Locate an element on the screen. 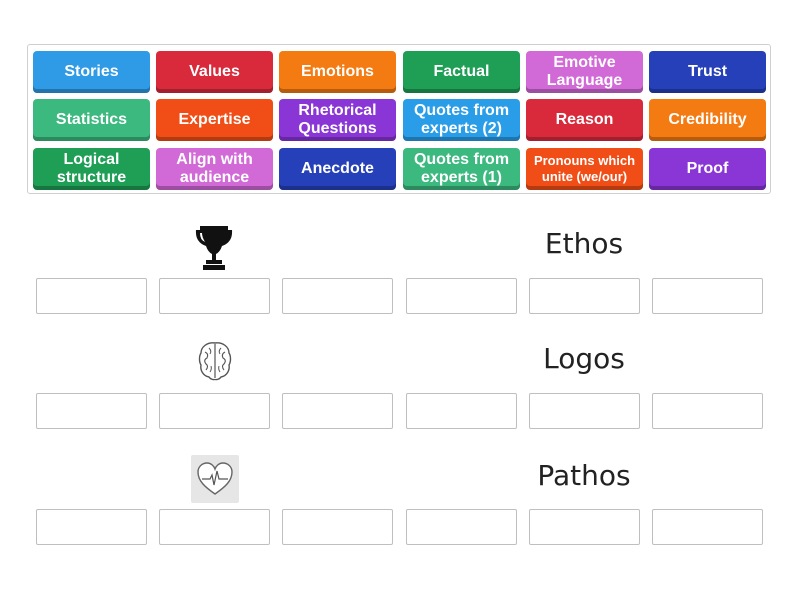 This screenshot has width=800, height=600. tile-proof: Proof is located at coordinates (707, 169).